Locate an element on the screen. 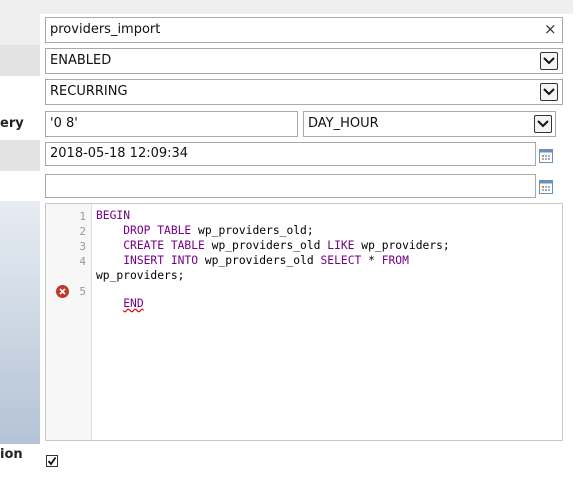 The width and height of the screenshot is (584, 479). row-band-event-name is located at coordinates (286, 7).